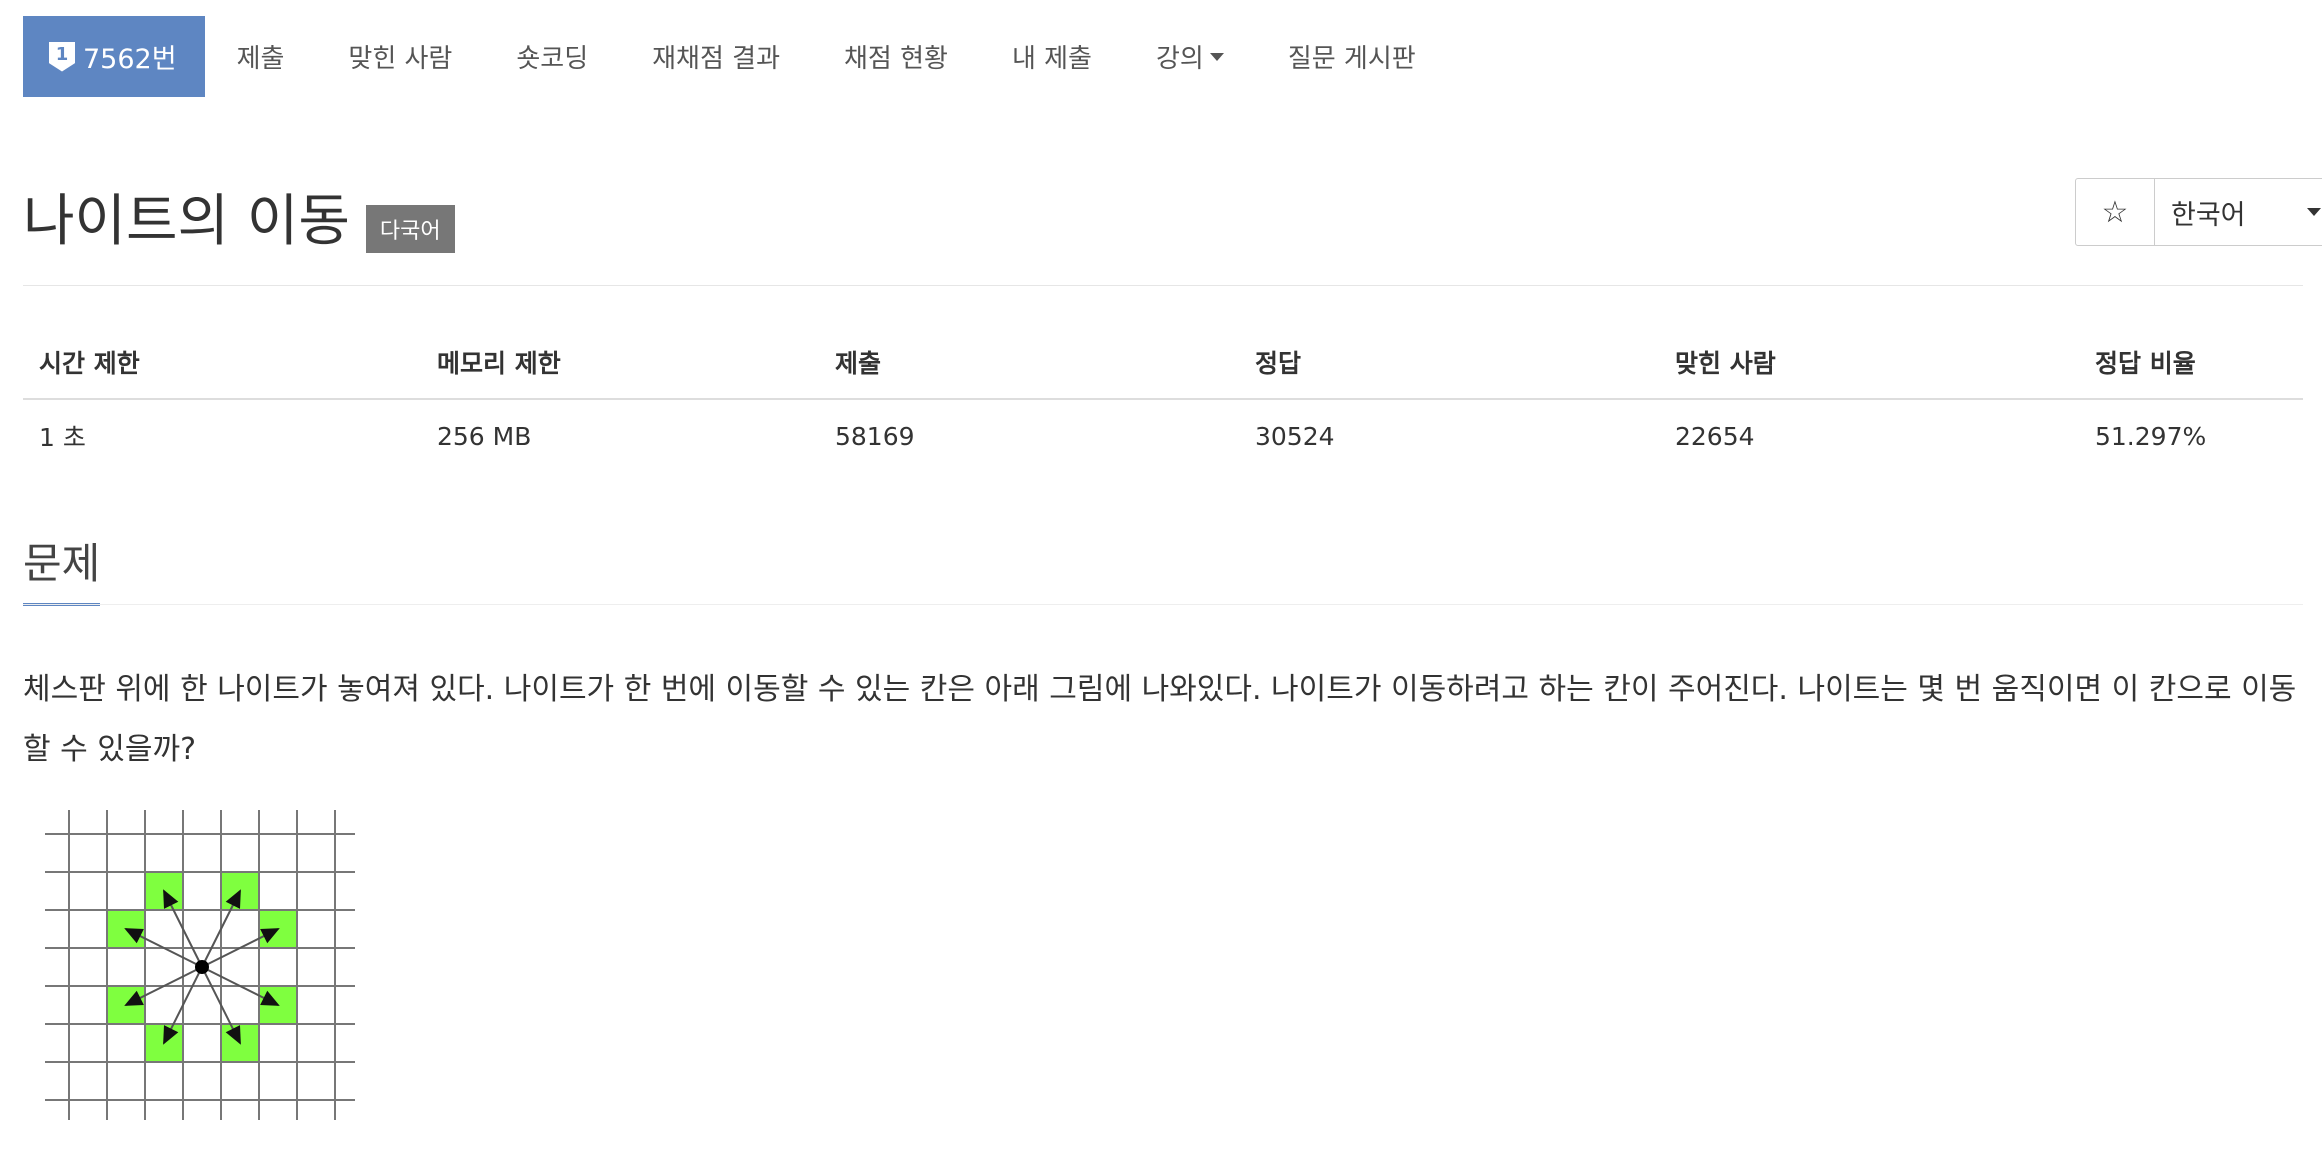  Describe the element at coordinates (1179, 59) in the screenshot. I see `tab-lecture-label: 강의` at that location.